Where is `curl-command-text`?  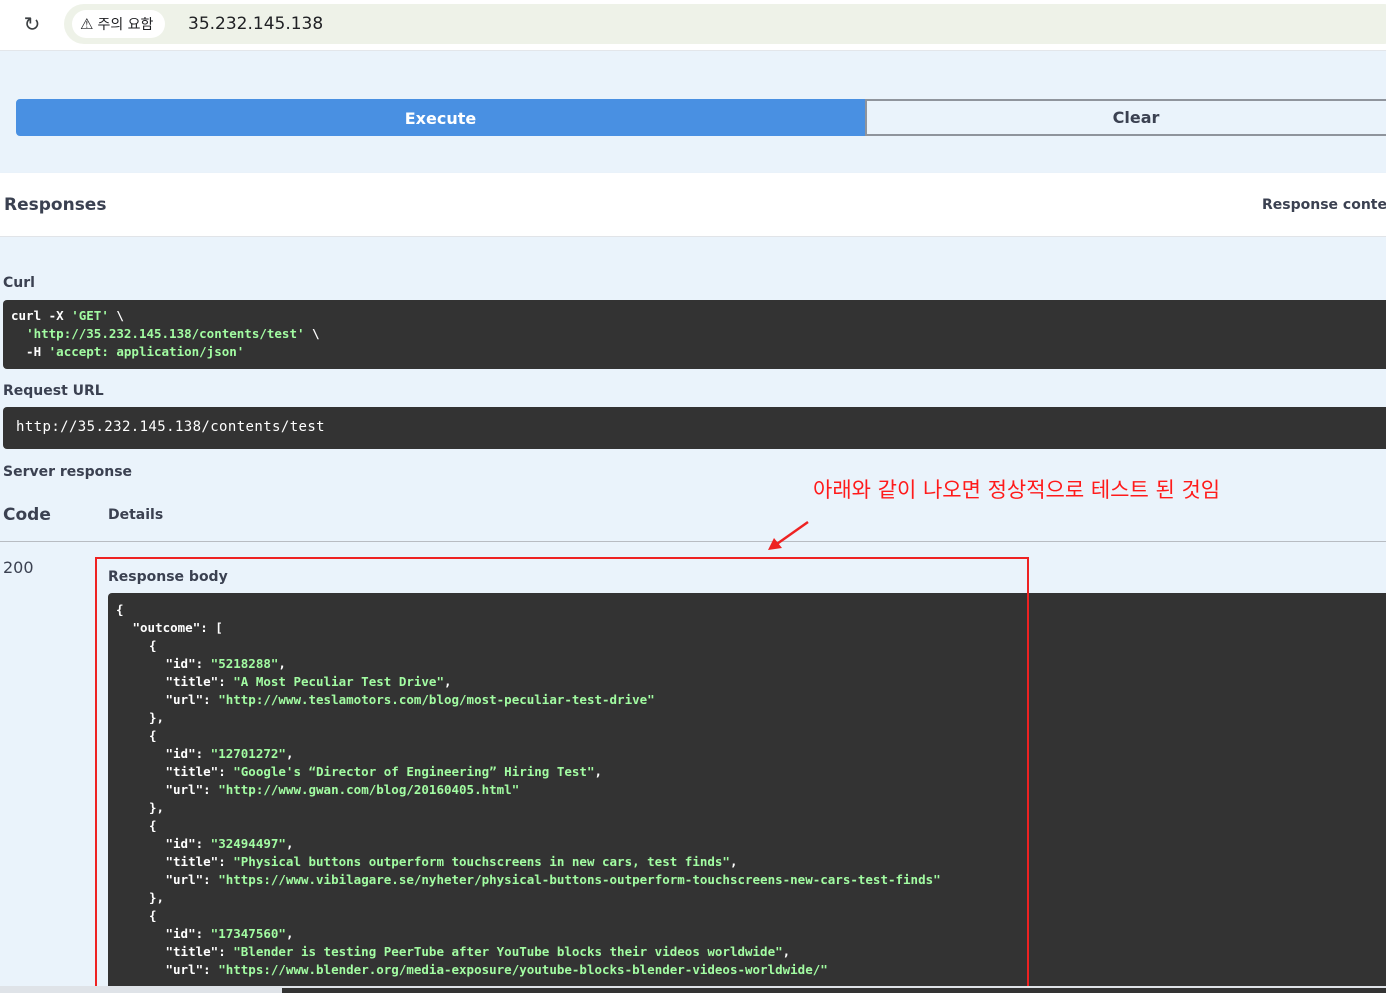 curl-command-text is located at coordinates (18, 333).